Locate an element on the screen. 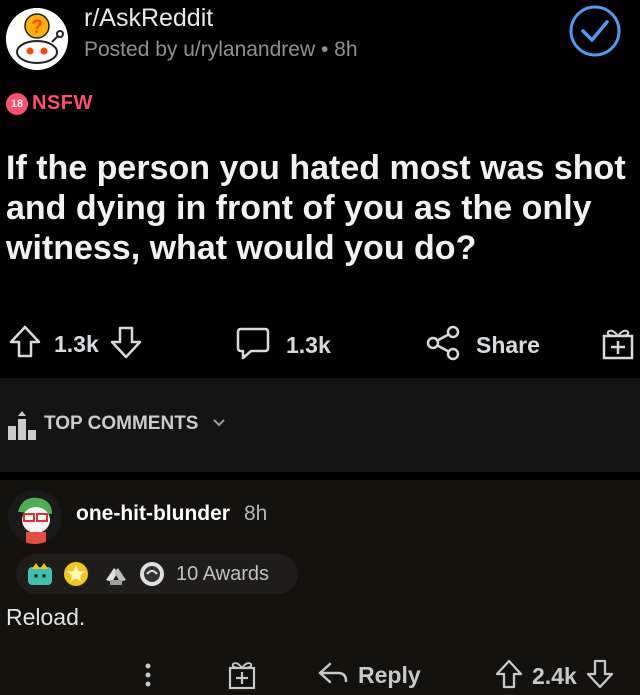 The width and height of the screenshot is (640, 695). comment-author: one-hit-blunder is located at coordinates (153, 514).